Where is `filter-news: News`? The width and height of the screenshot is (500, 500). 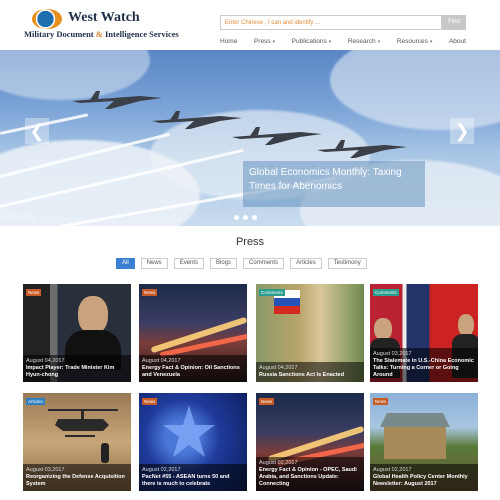 filter-news: News is located at coordinates (154, 263).